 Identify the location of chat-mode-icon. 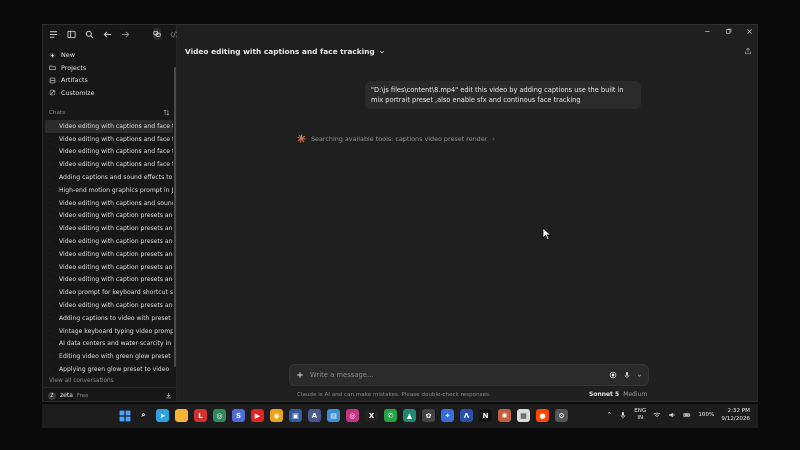
(157, 34).